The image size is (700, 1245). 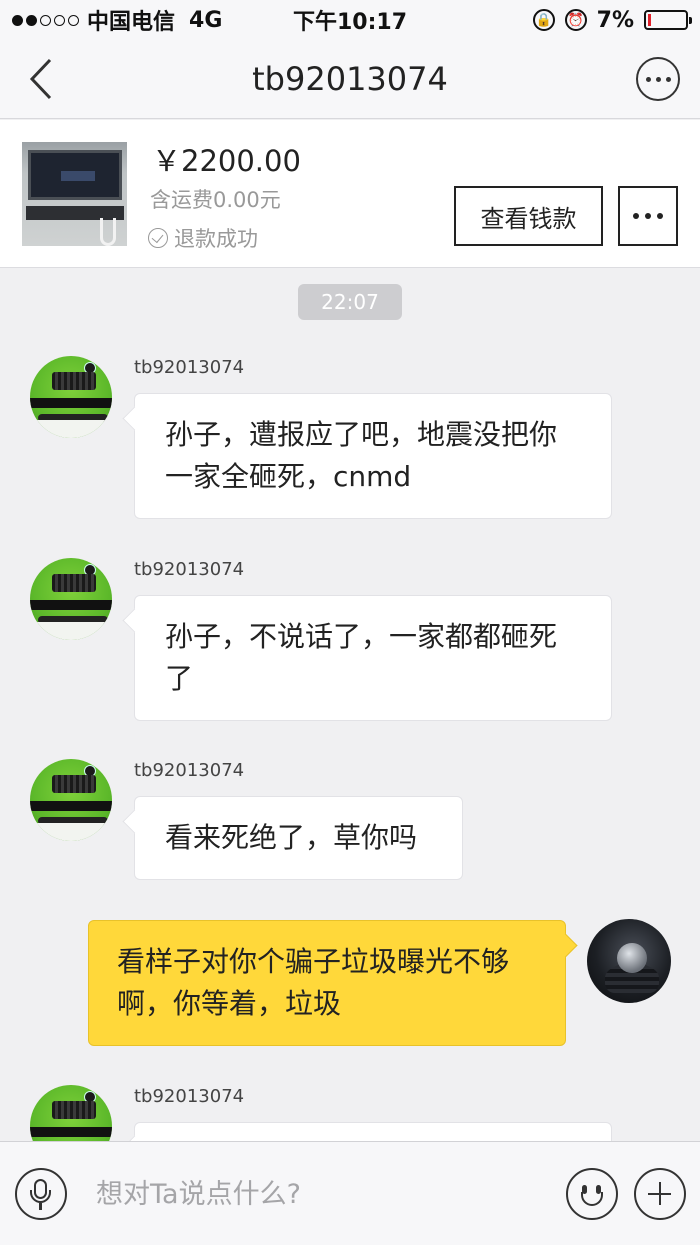 I want to click on nav-bar: tb92013074, so click(x=350, y=79).